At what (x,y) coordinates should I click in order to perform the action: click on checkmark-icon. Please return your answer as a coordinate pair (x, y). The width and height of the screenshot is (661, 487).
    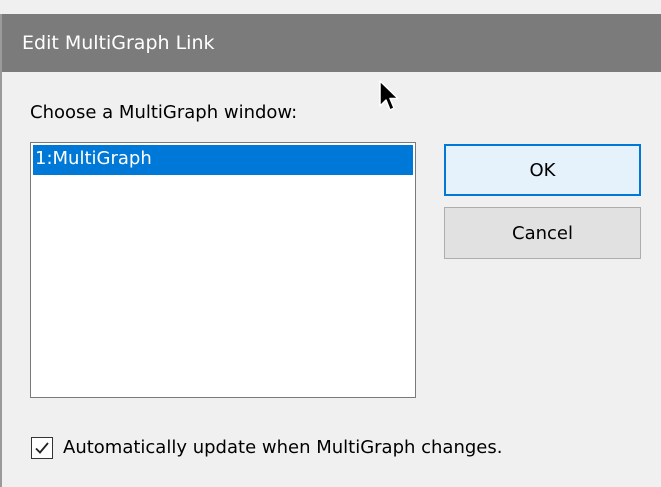
    Looking at the image, I should click on (42, 448).